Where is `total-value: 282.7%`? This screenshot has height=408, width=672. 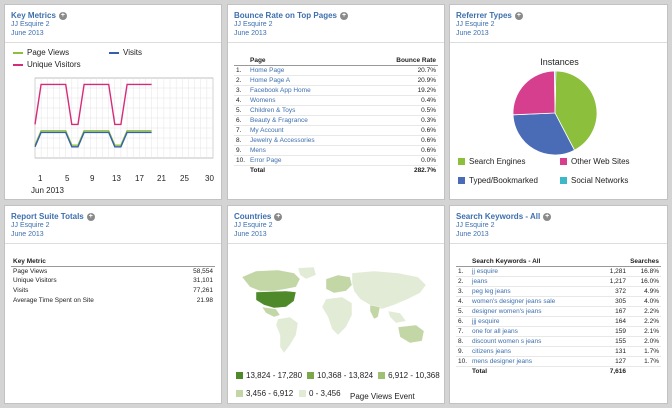
total-value: 282.7% is located at coordinates (401, 170).